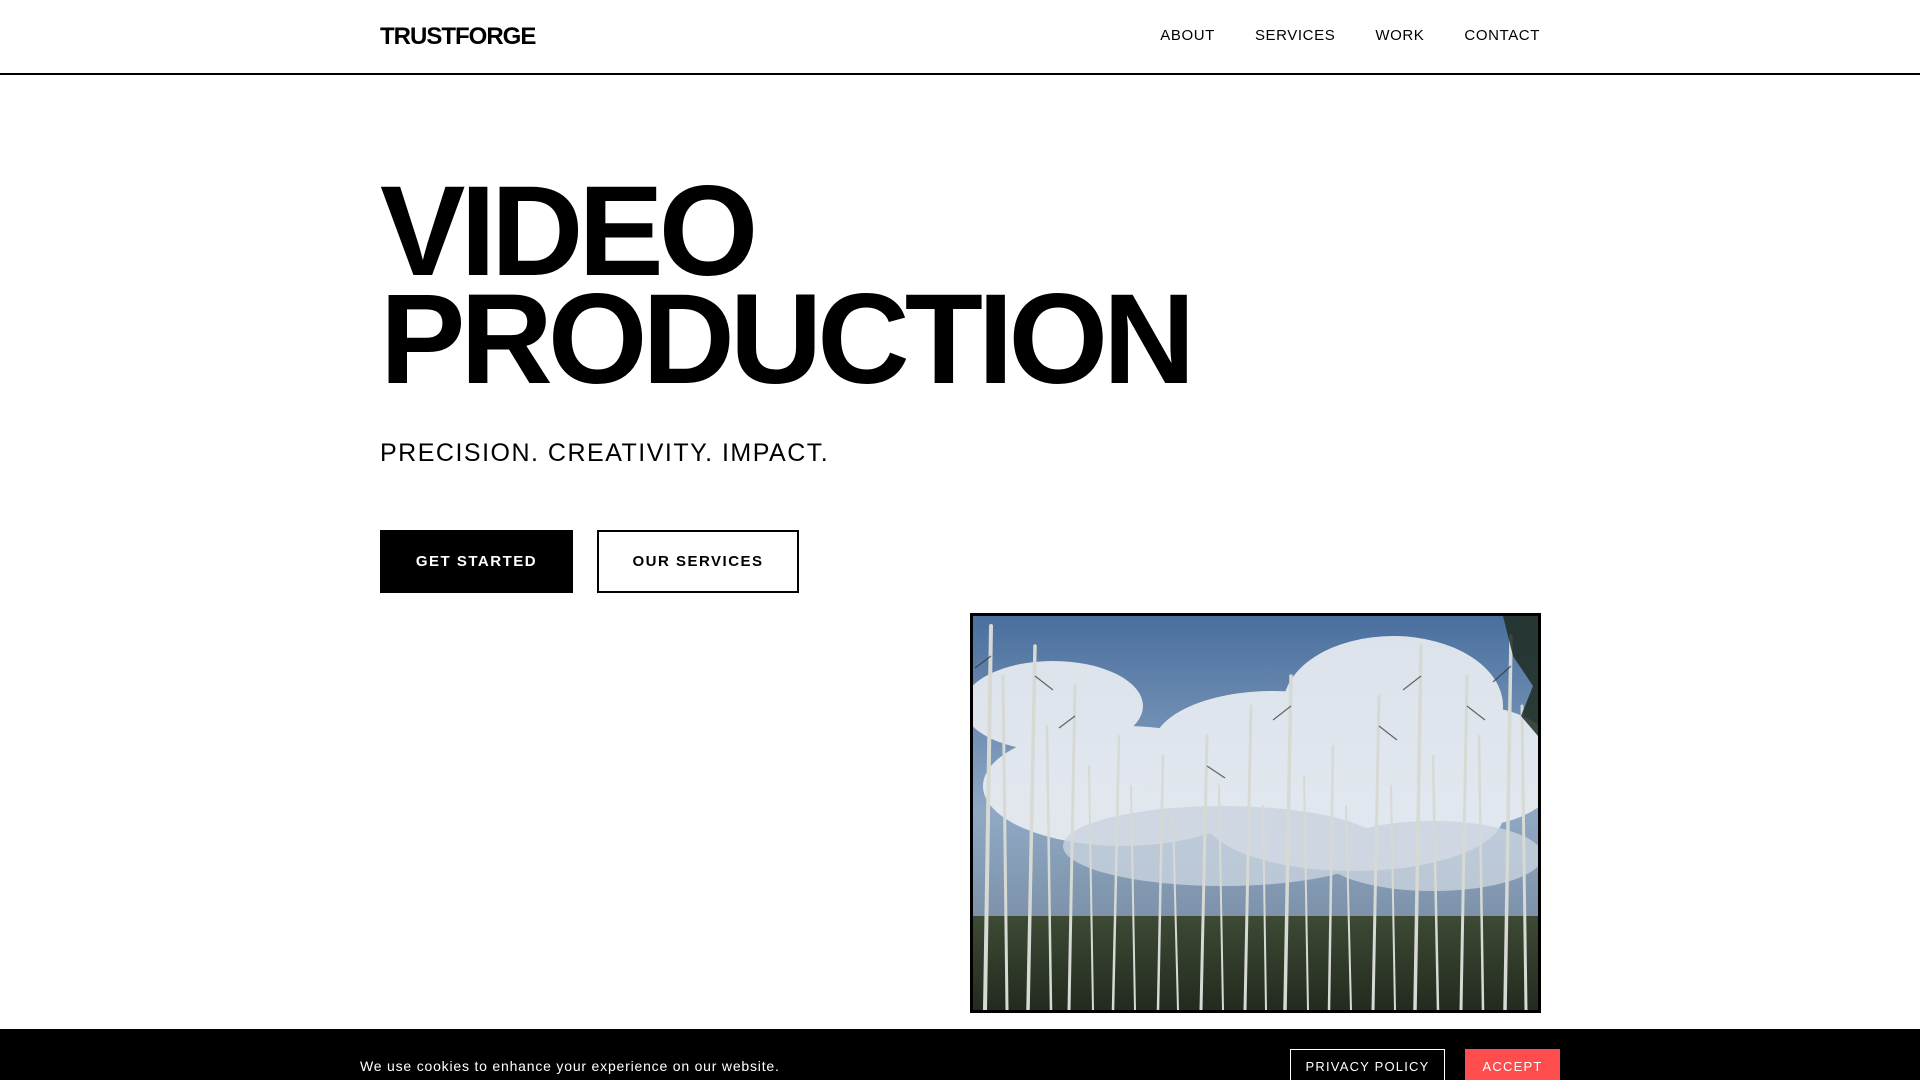 The width and height of the screenshot is (1920, 1080). I want to click on forest-photo, so click(1255, 813).